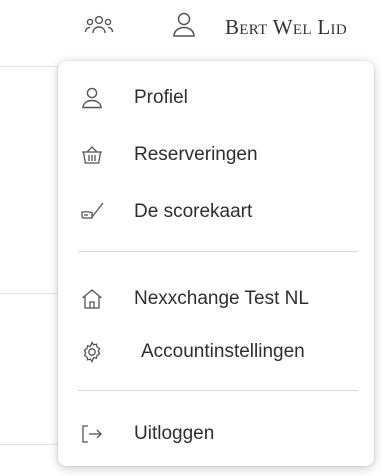  I want to click on menu-item-uitloggen: Uitloggen, so click(216, 434).